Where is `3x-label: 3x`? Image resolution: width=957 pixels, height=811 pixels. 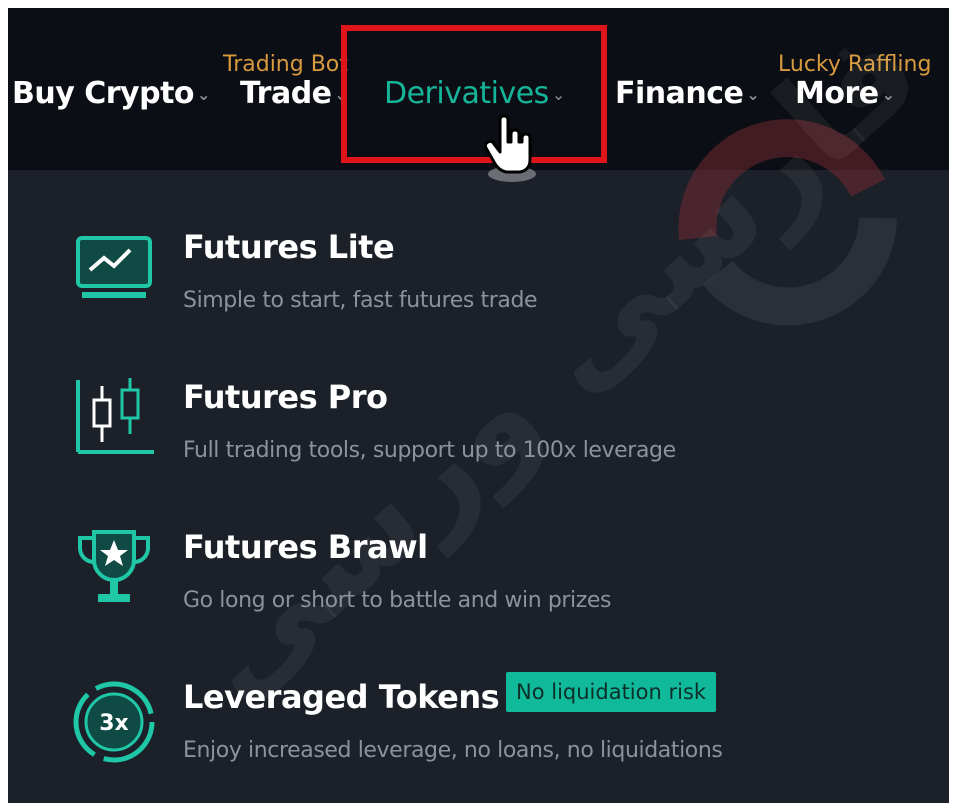
3x-label: 3x is located at coordinates (114, 723).